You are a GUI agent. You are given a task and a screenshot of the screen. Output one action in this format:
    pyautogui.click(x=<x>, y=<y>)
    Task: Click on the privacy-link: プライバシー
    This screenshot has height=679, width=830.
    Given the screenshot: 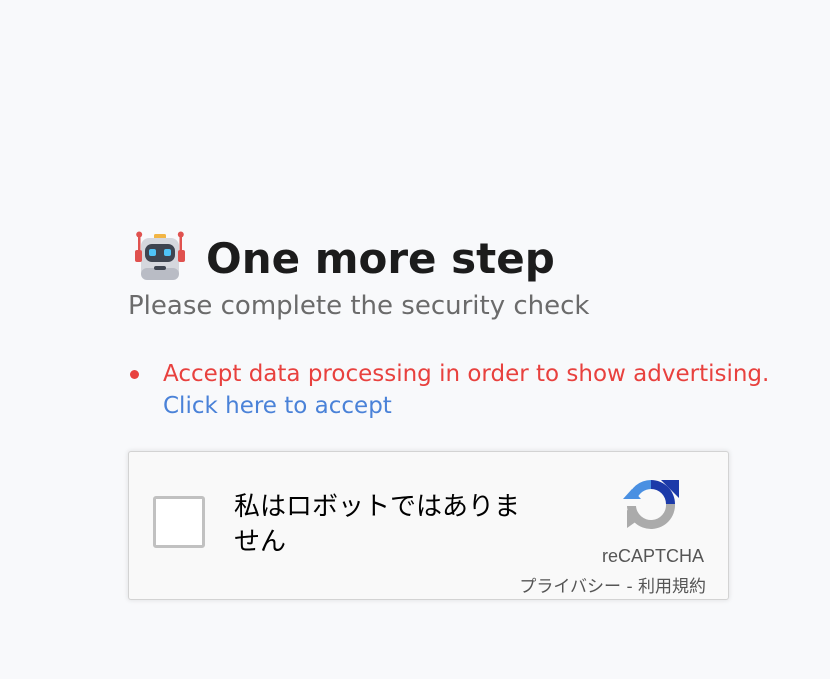 What is the action you would take?
    pyautogui.click(x=570, y=587)
    